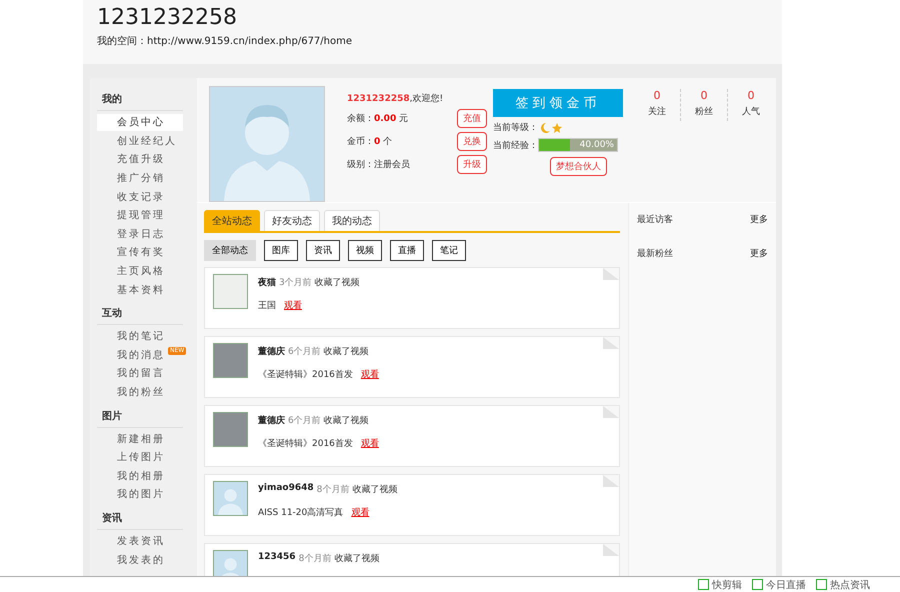 The image size is (900, 592). Describe the element at coordinates (138, 141) in the screenshot. I see `sidebar-item: 创业经纪人` at that location.